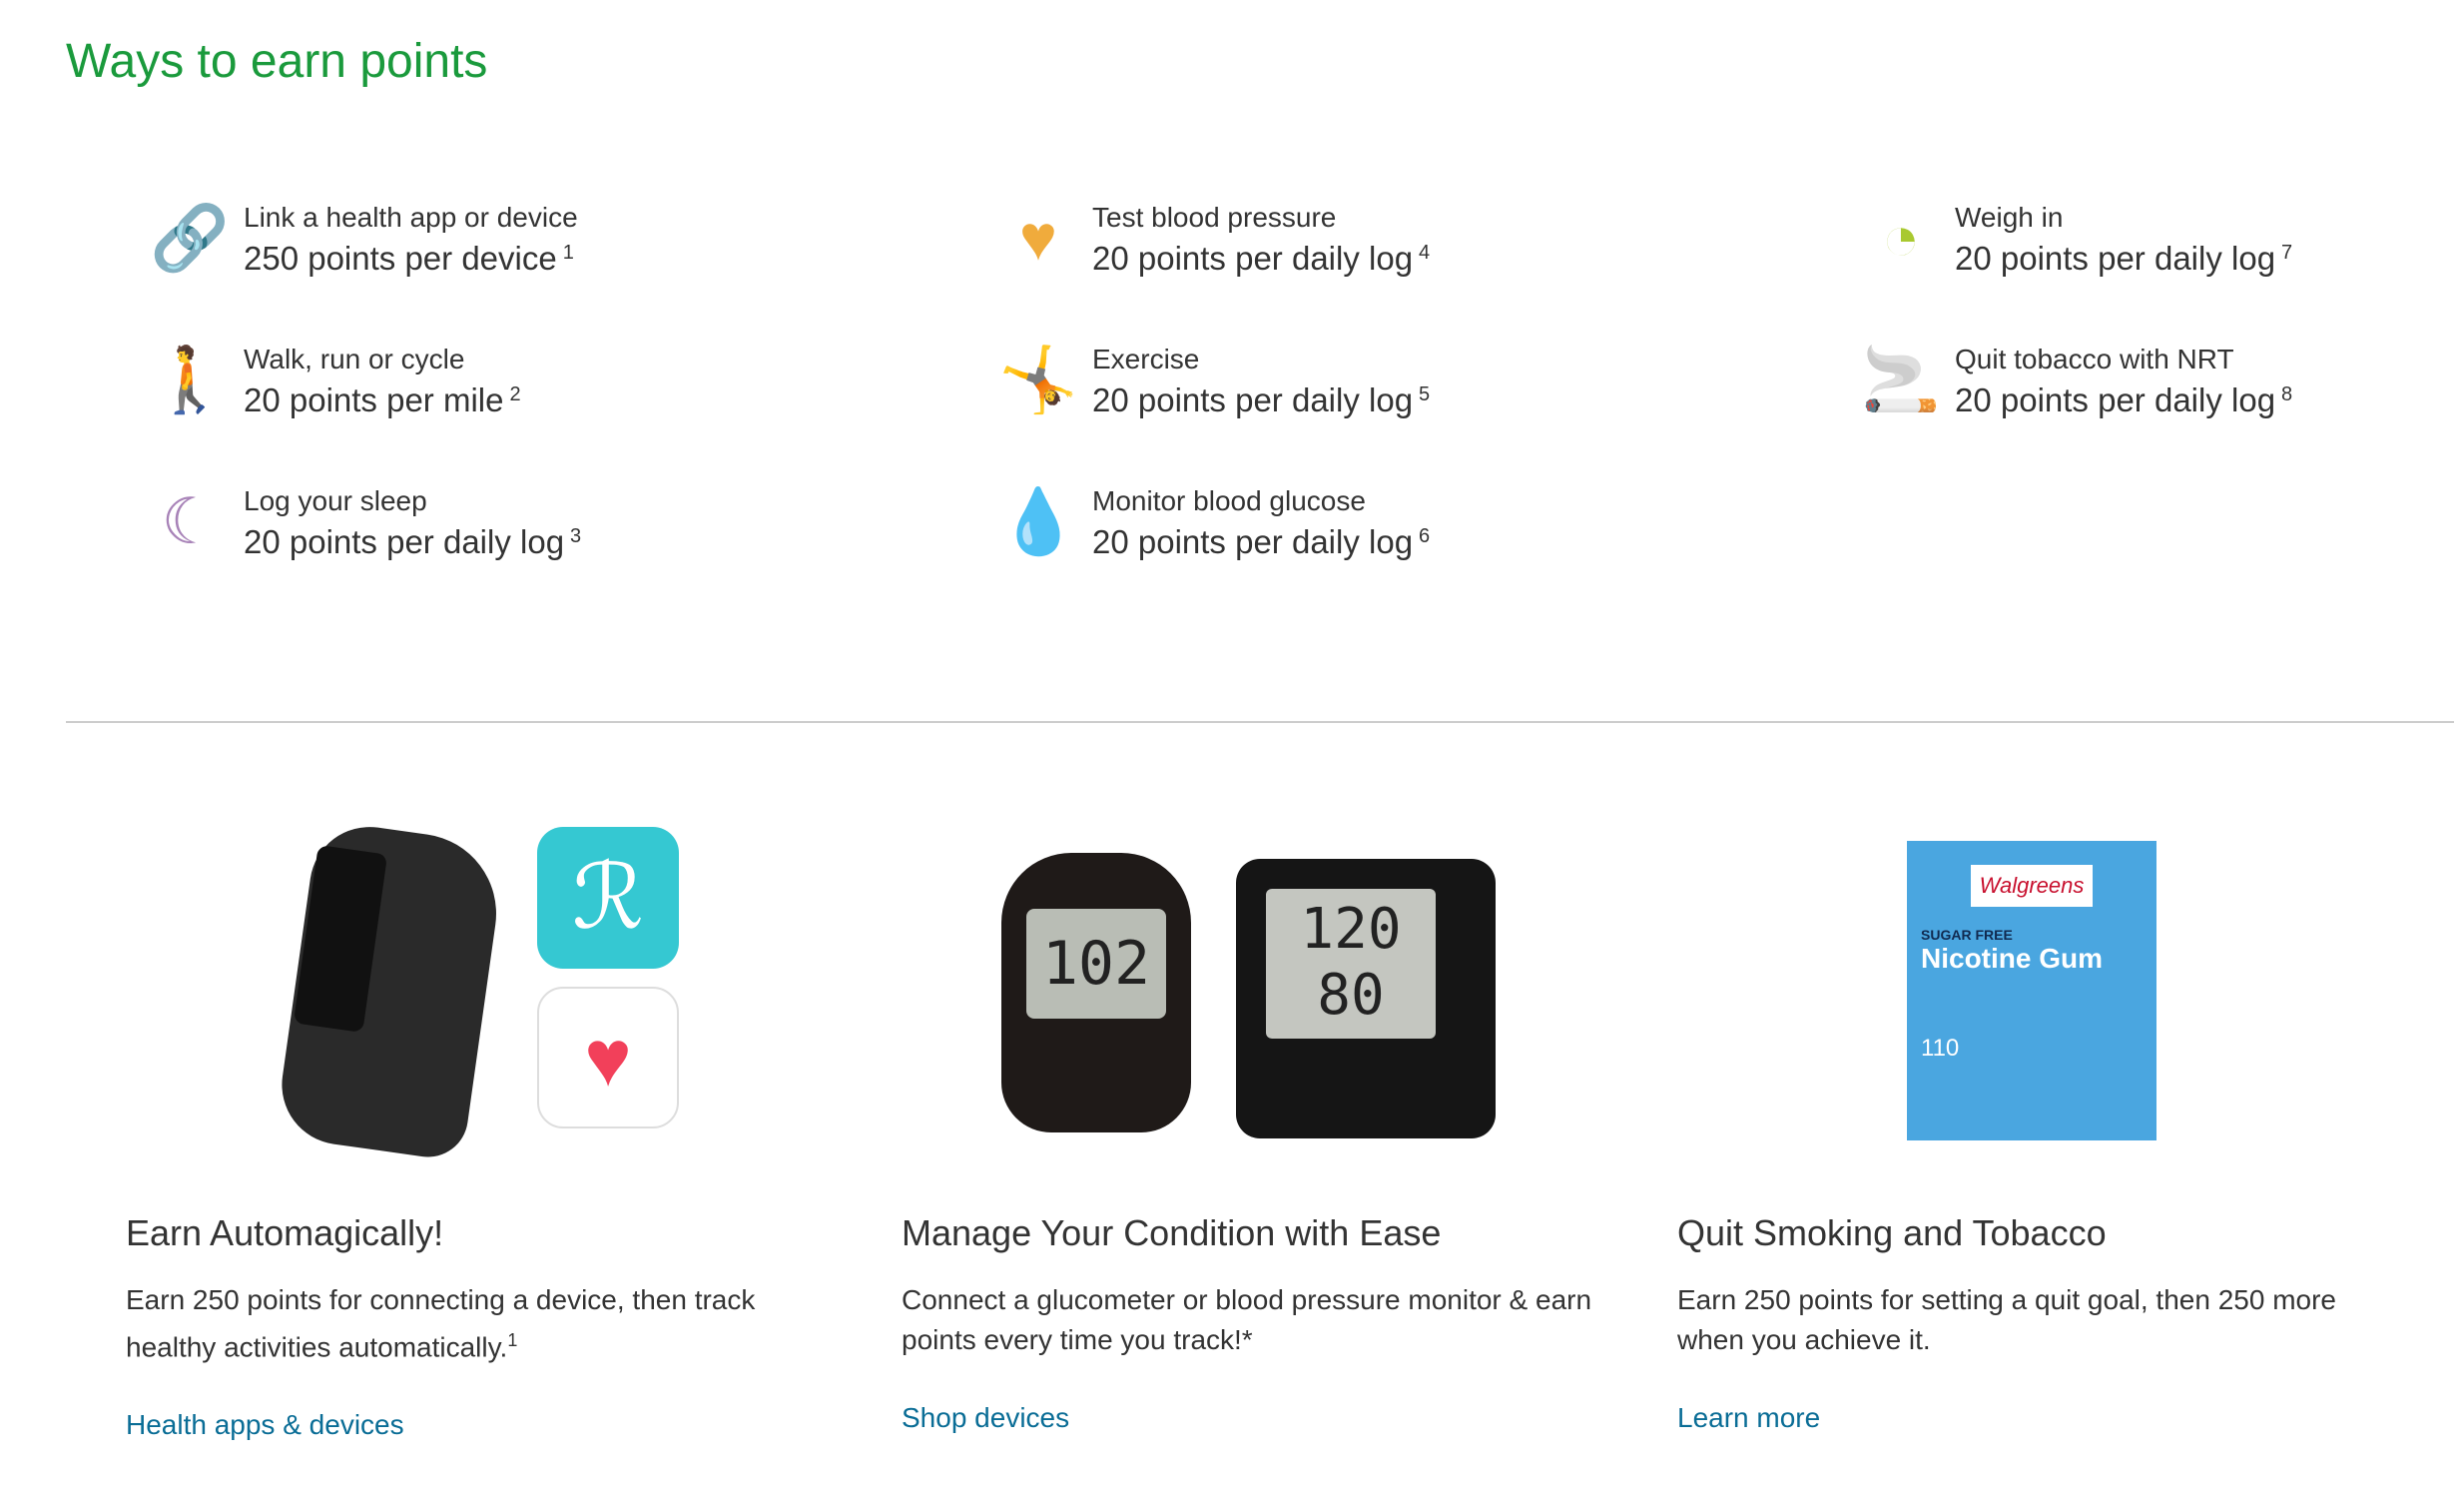 The height and width of the screenshot is (1488, 2464). I want to click on item-value: 20 points per daily log 7, so click(2124, 259).